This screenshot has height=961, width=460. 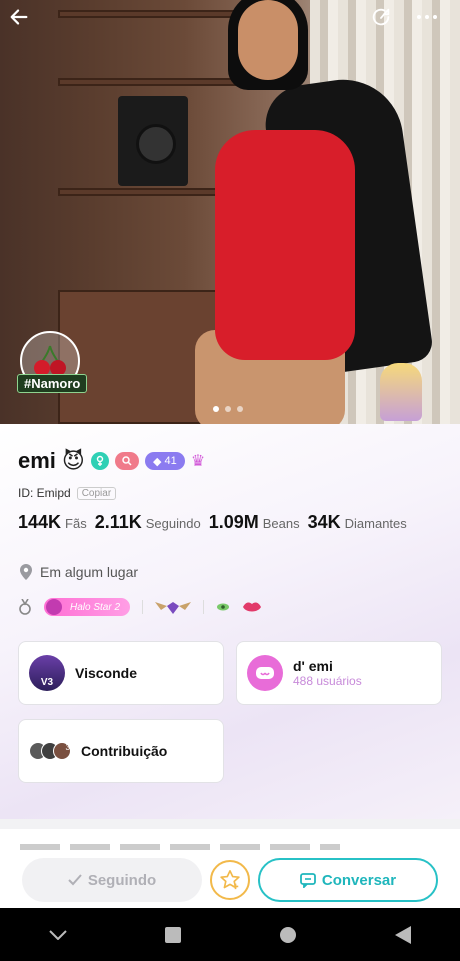 What do you see at coordinates (106, 673) in the screenshot?
I see `visconde-title: Visconde` at bounding box center [106, 673].